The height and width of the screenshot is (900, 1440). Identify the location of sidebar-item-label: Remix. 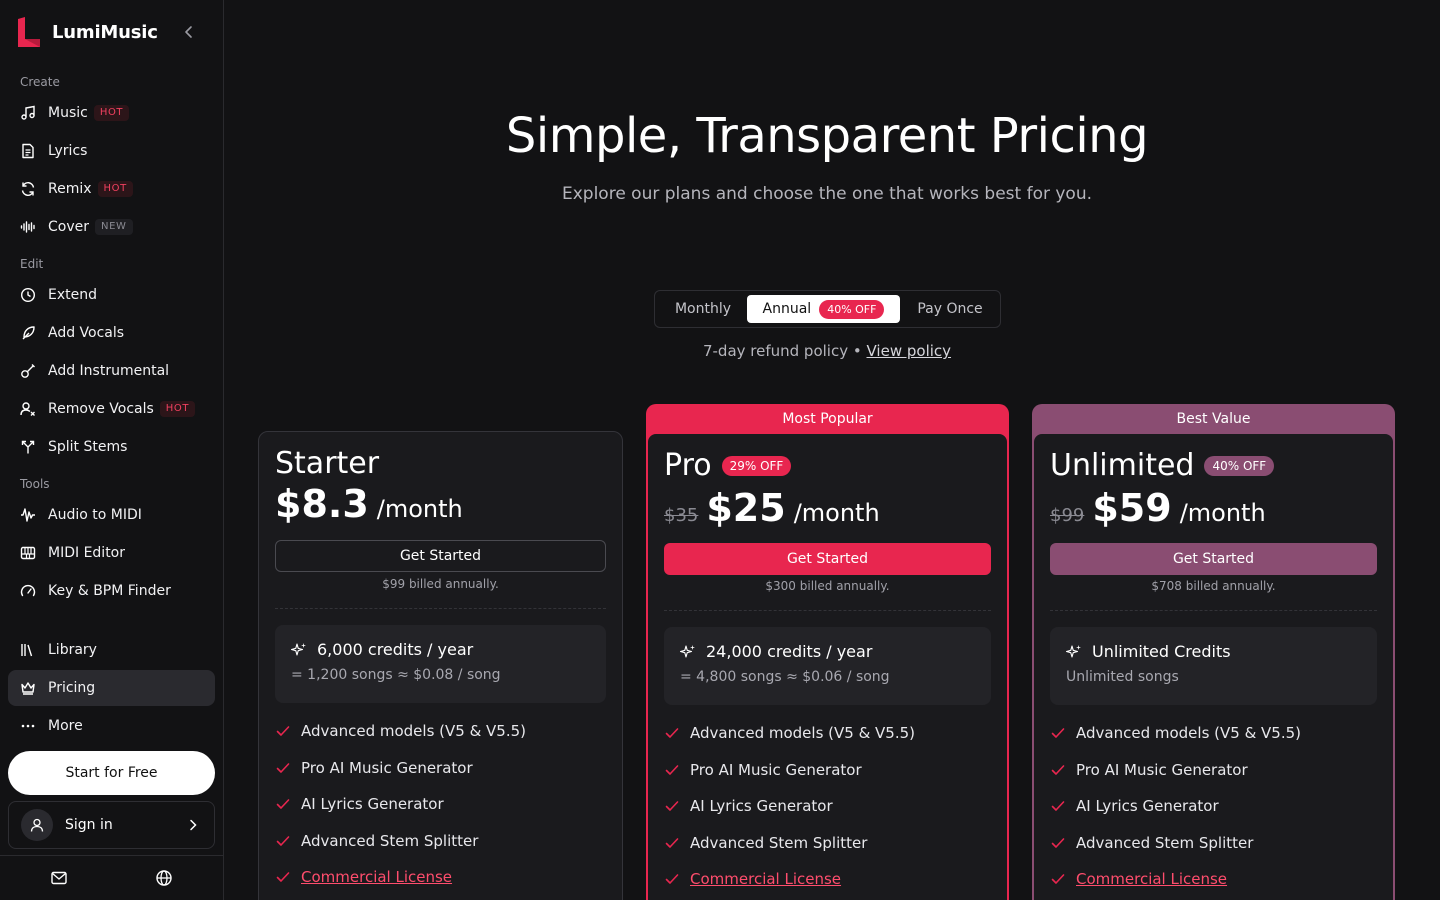
(70, 189).